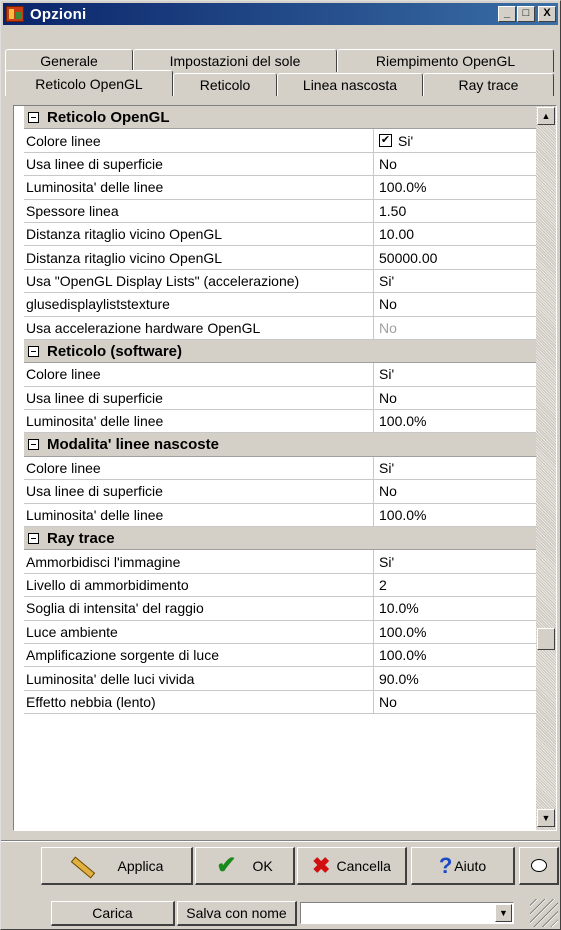 The height and width of the screenshot is (930, 561). What do you see at coordinates (539, 866) in the screenshot?
I see `comment-button` at bounding box center [539, 866].